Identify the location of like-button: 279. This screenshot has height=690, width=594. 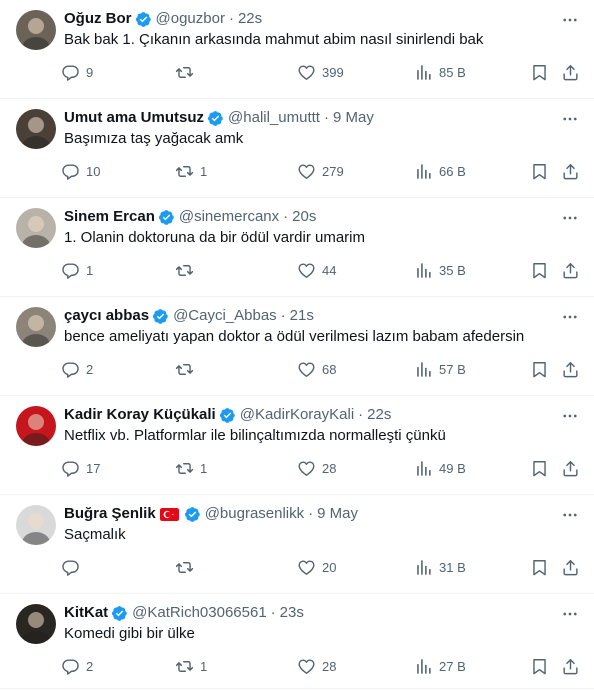
(320, 171).